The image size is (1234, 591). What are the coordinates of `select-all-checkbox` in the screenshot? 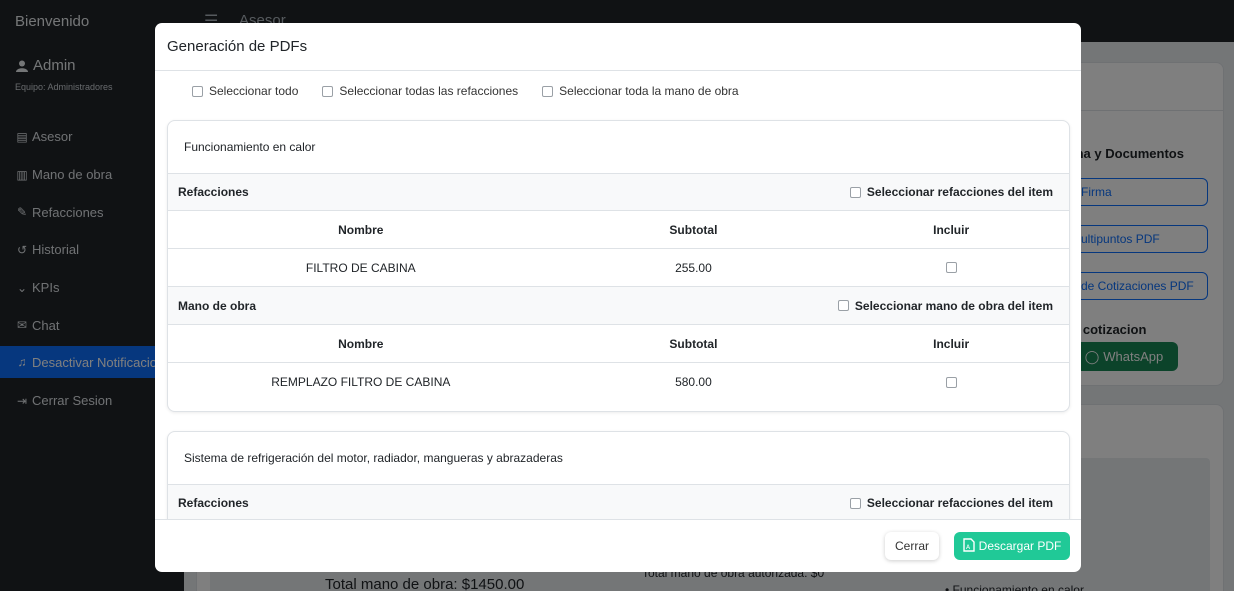 It's located at (197, 91).